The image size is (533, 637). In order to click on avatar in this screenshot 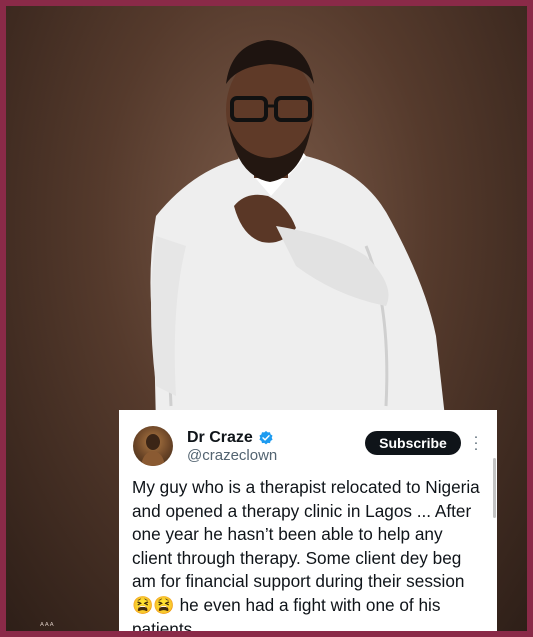, I will do `click(153, 446)`.